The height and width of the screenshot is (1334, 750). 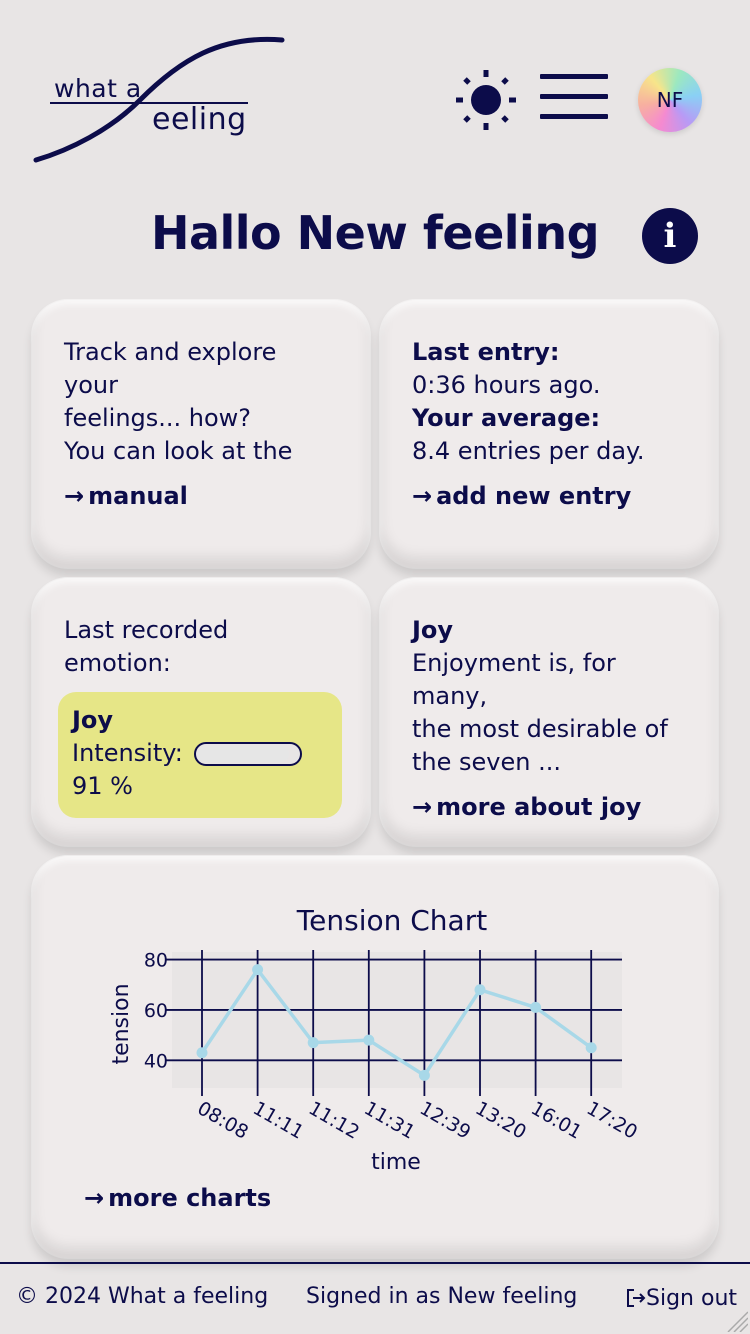 I want to click on logo: what a eeling, so click(x=161, y=101).